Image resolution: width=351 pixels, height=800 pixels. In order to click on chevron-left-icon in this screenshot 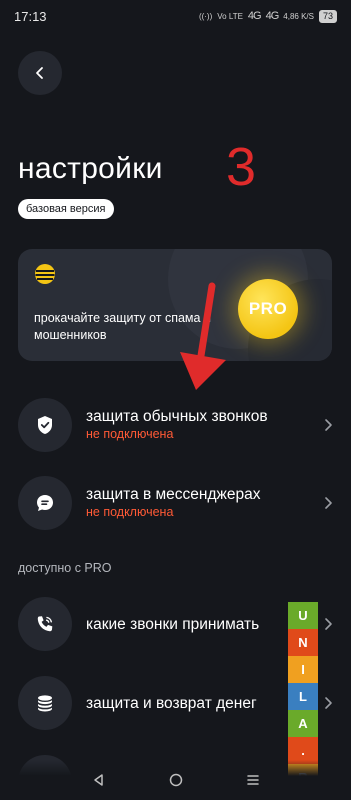, I will do `click(39, 73)`.